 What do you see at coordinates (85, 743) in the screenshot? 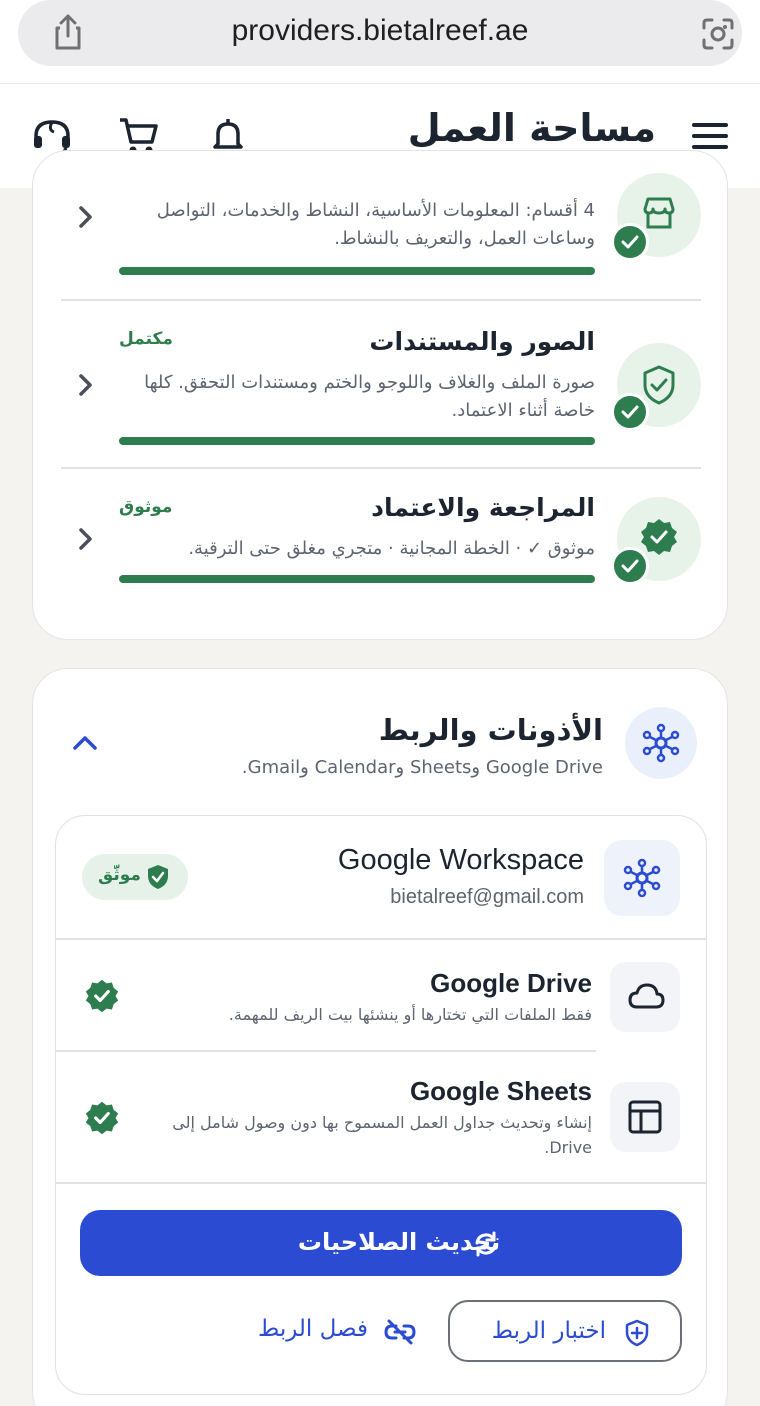
I see `chevron-up-icon` at bounding box center [85, 743].